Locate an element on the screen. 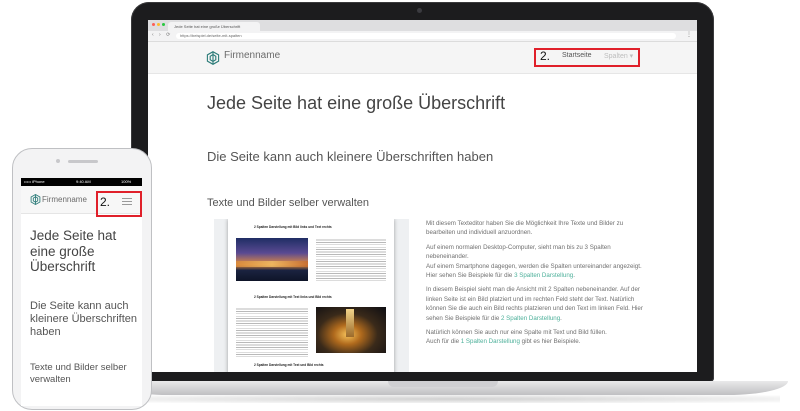  laptop-camera is located at coordinates (419, 10).